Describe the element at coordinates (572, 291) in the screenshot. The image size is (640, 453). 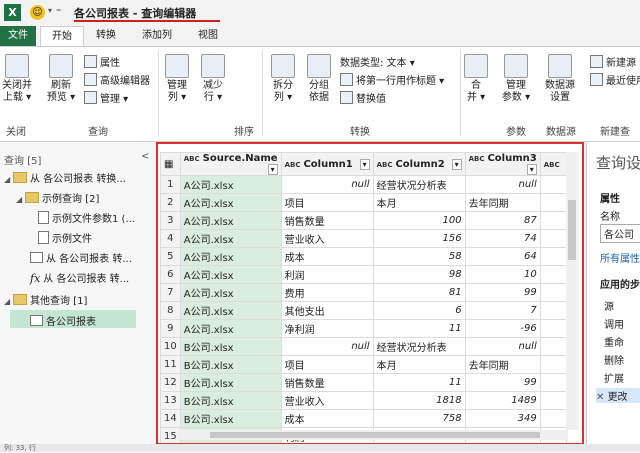
I see `vertical-scrollbar` at that location.